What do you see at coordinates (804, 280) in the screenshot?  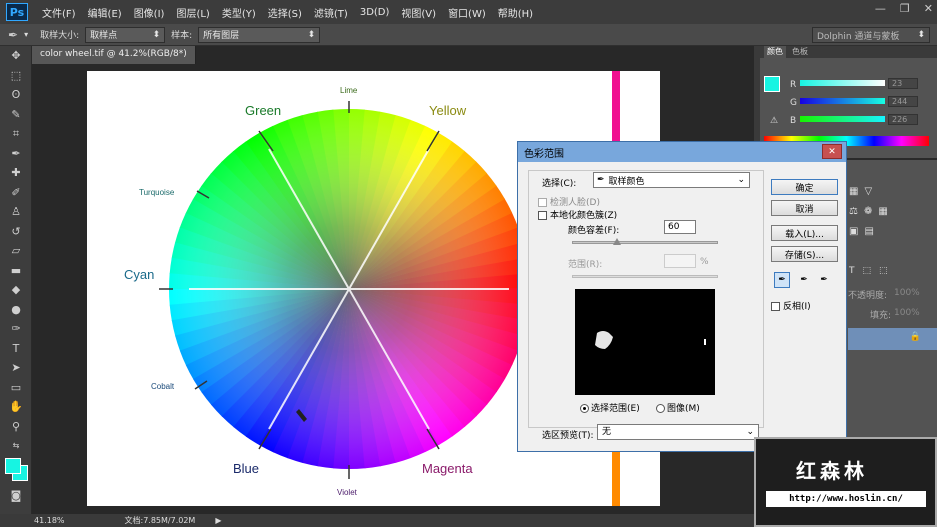 I see `add-eyedropper-button: ✒` at bounding box center [804, 280].